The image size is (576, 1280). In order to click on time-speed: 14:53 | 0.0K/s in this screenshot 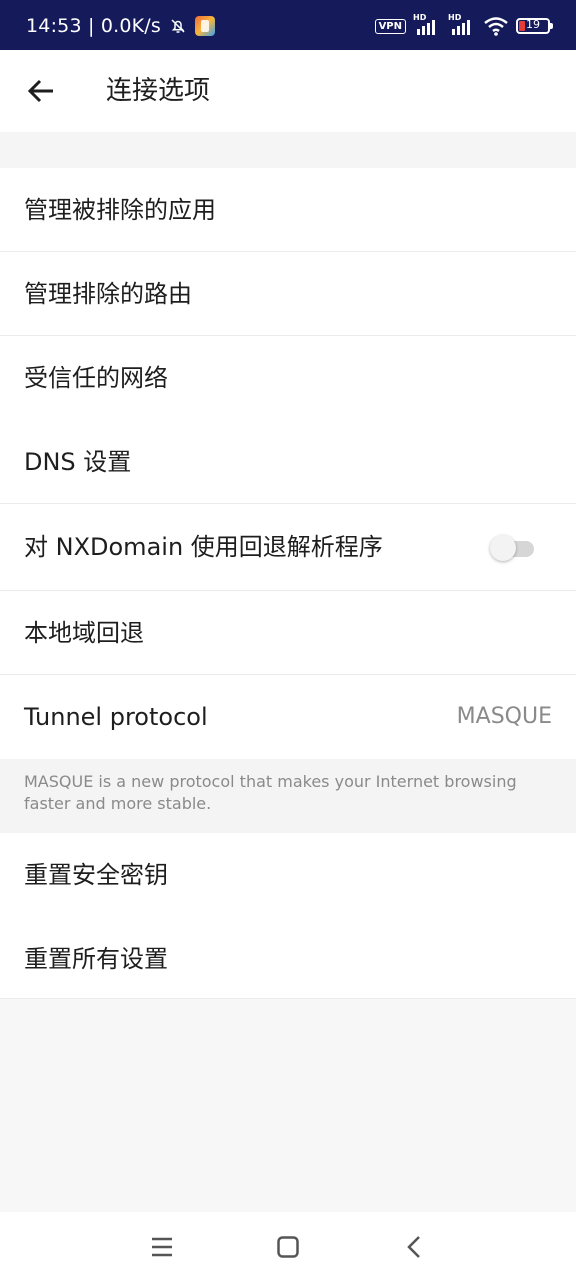, I will do `click(94, 26)`.